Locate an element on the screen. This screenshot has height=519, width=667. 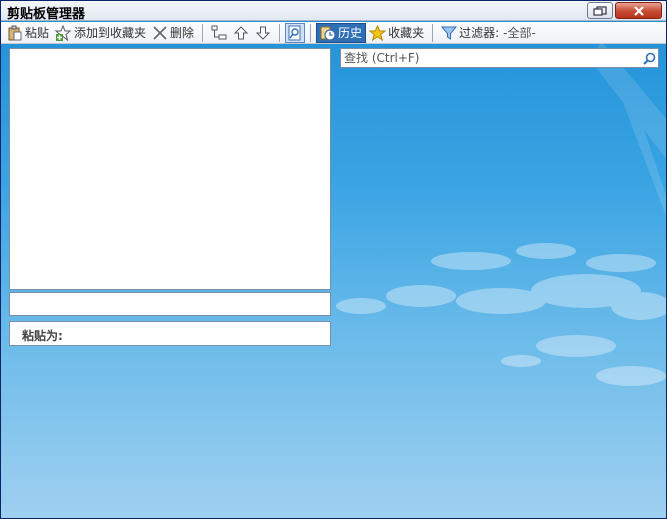
move-down-button is located at coordinates (263, 33).